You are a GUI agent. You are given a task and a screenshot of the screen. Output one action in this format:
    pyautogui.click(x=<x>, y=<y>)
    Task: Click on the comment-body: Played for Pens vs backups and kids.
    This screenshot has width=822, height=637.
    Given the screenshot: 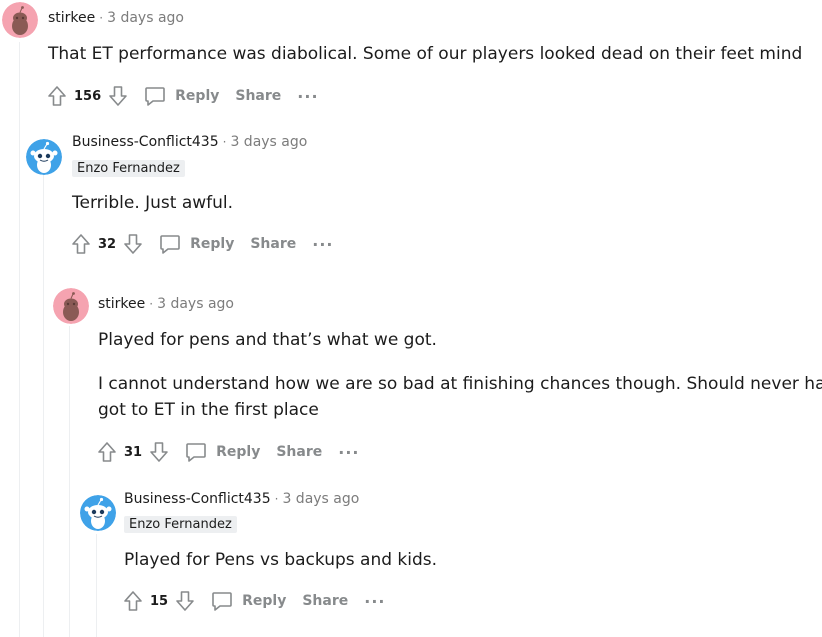 What is the action you would take?
    pyautogui.click(x=280, y=560)
    